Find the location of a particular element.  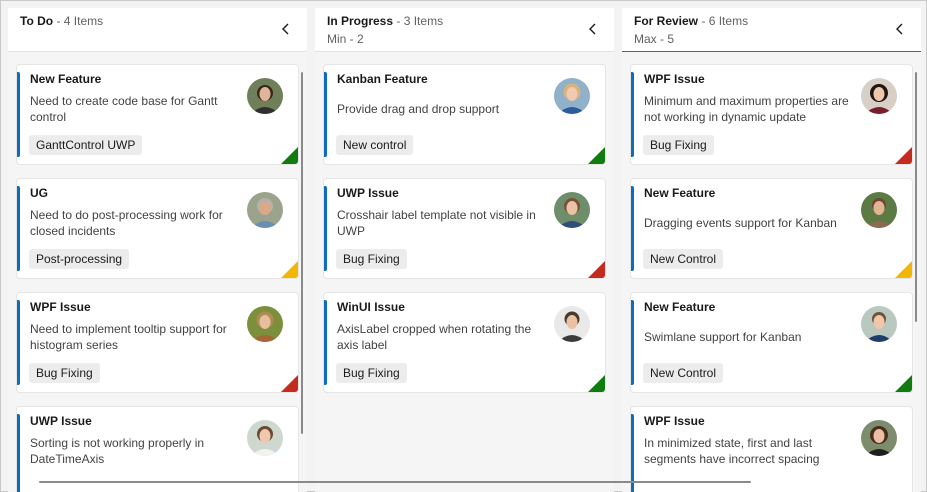

card-description: Dragging events support for Kanban is located at coordinates (740, 223).